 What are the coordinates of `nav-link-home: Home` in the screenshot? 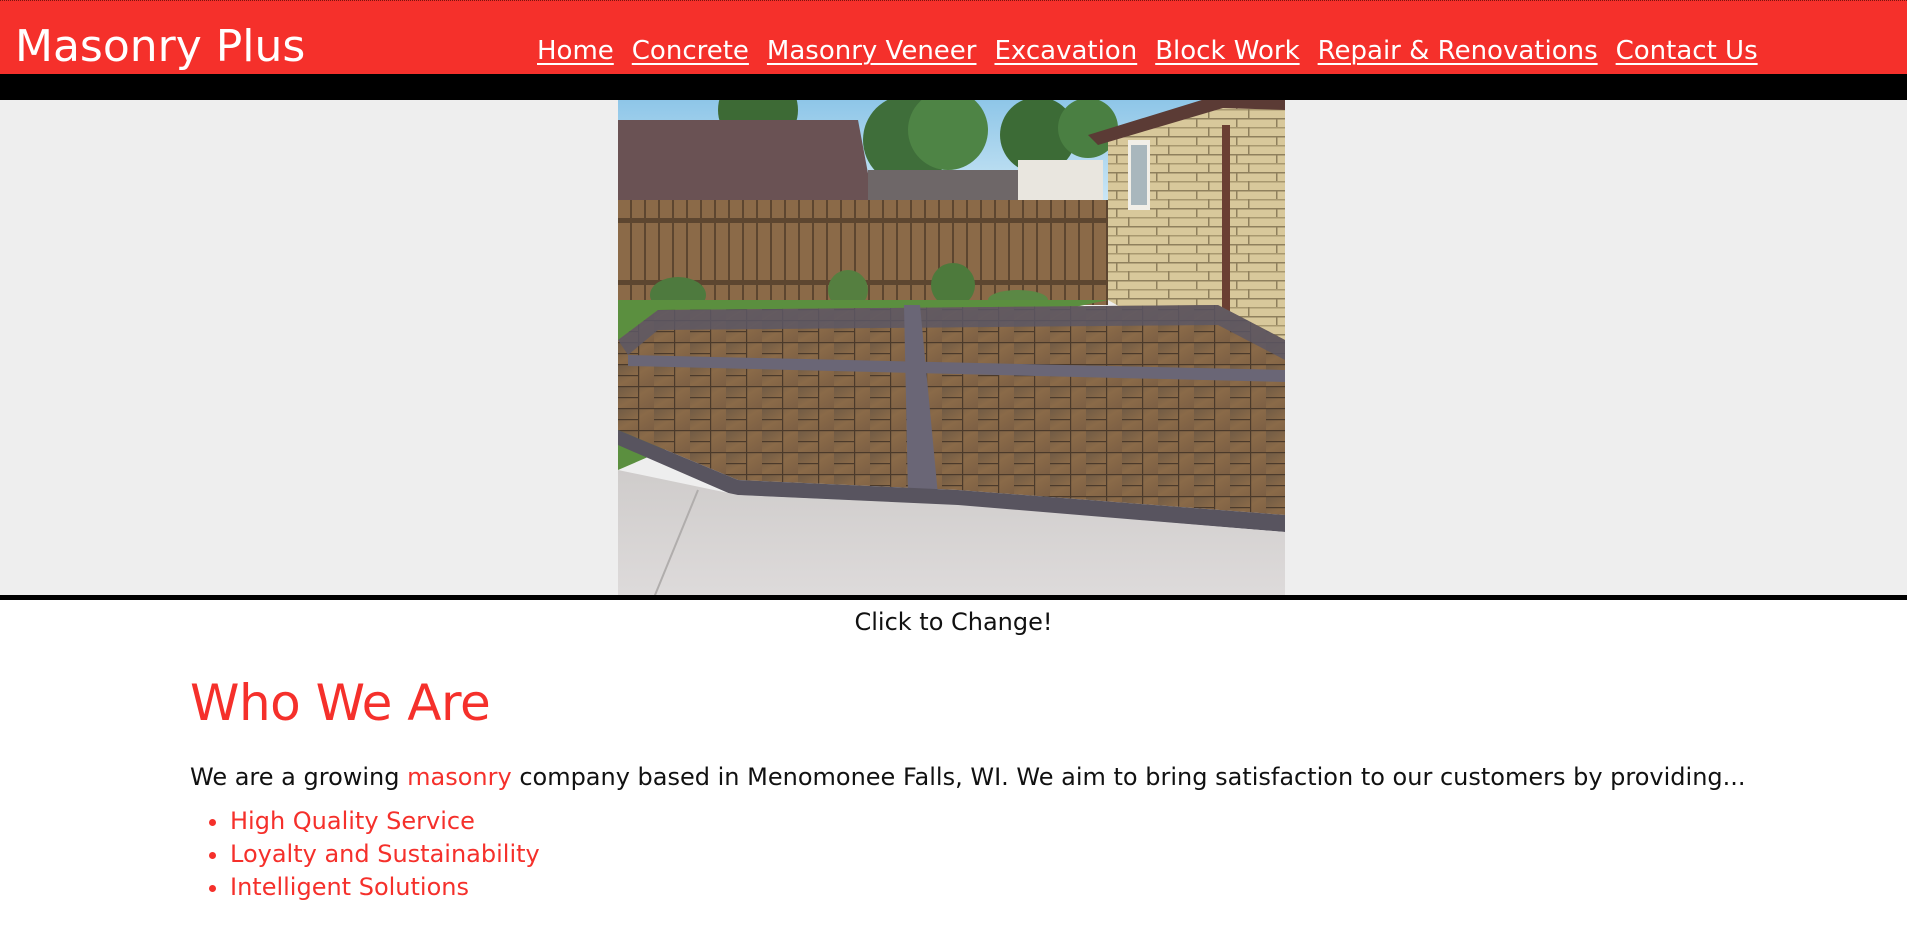 It's located at (575, 53).